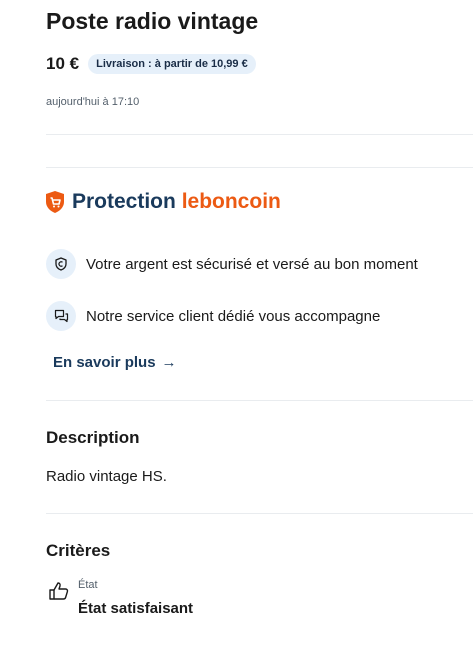 This screenshot has width=473, height=646. Describe the element at coordinates (61, 264) in the screenshot. I see `shield-check-icon` at that location.